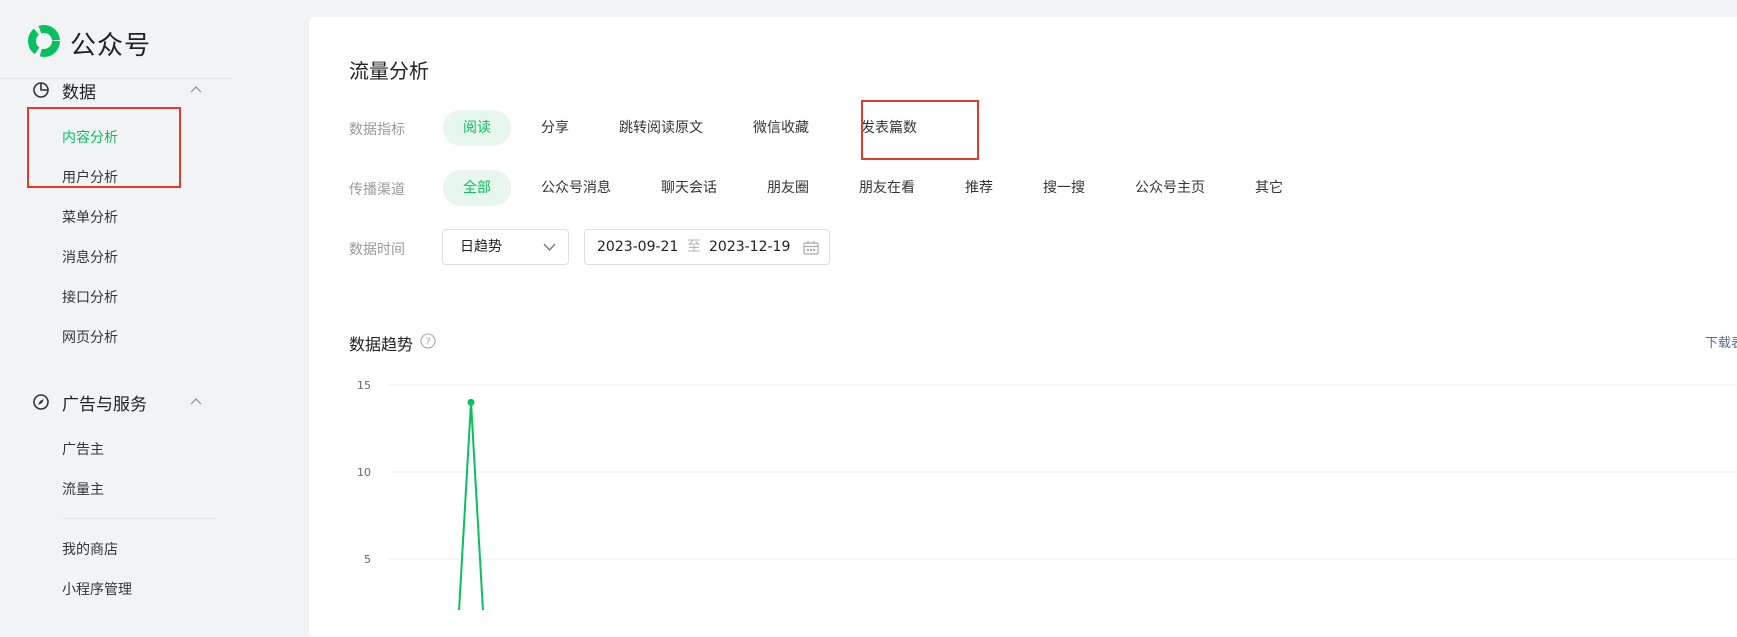 This screenshot has height=637, width=1737. I want to click on help-icon: ?, so click(428, 341).